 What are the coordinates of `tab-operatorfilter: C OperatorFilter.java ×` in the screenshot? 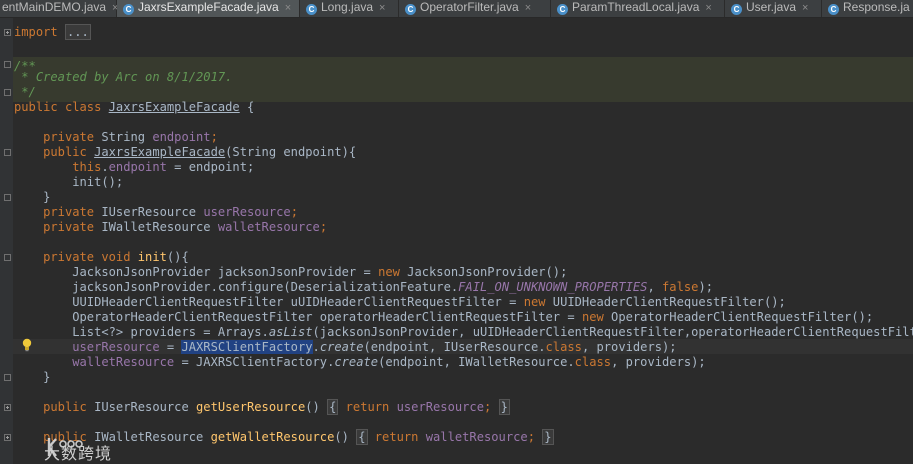 It's located at (475, 8).